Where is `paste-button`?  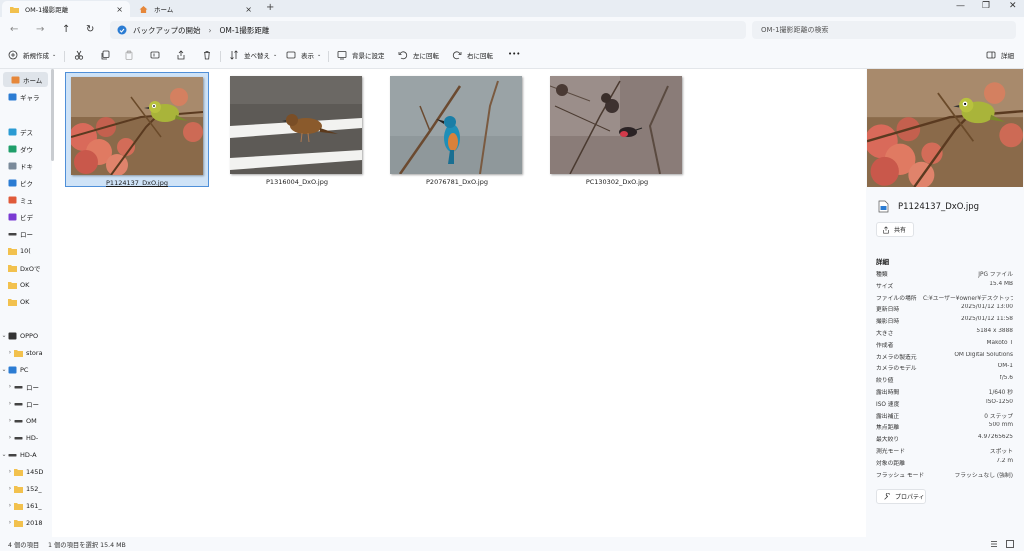 paste-button is located at coordinates (131, 55).